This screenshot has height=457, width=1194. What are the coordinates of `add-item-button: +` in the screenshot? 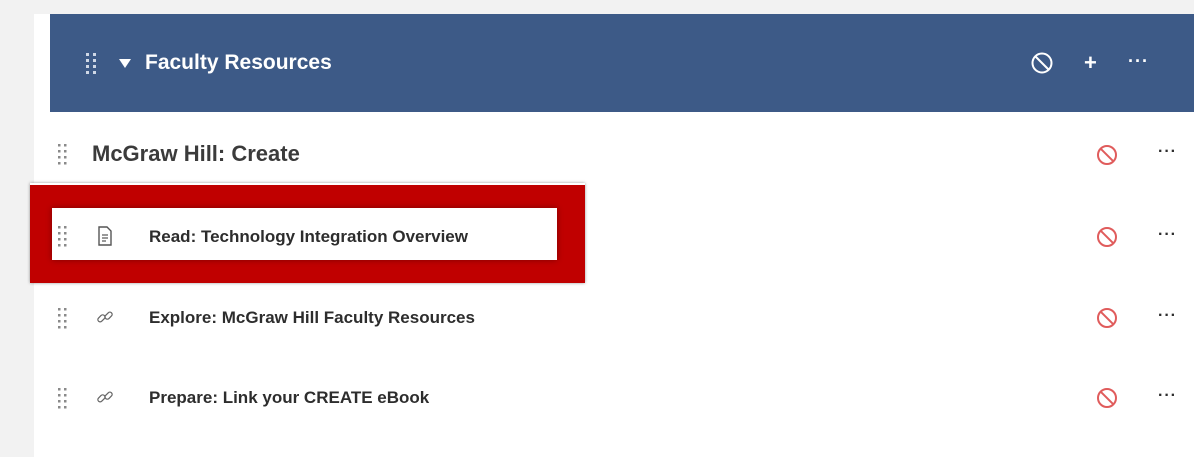 It's located at (1090, 63).